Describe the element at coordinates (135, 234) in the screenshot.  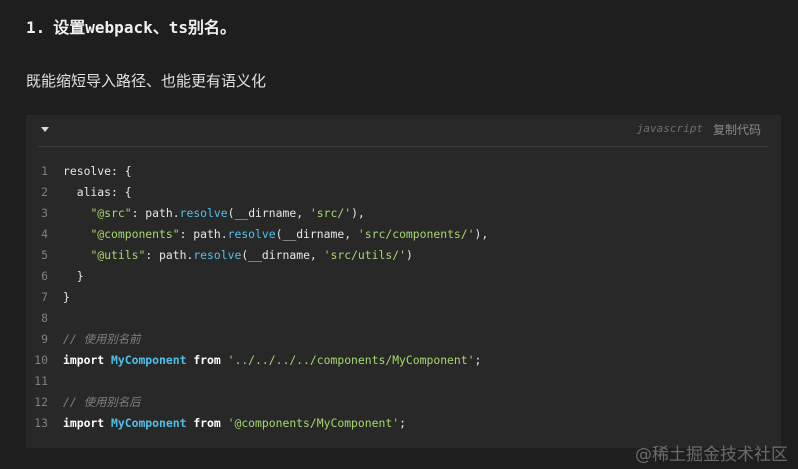
I see `code-token: "@components"` at that location.